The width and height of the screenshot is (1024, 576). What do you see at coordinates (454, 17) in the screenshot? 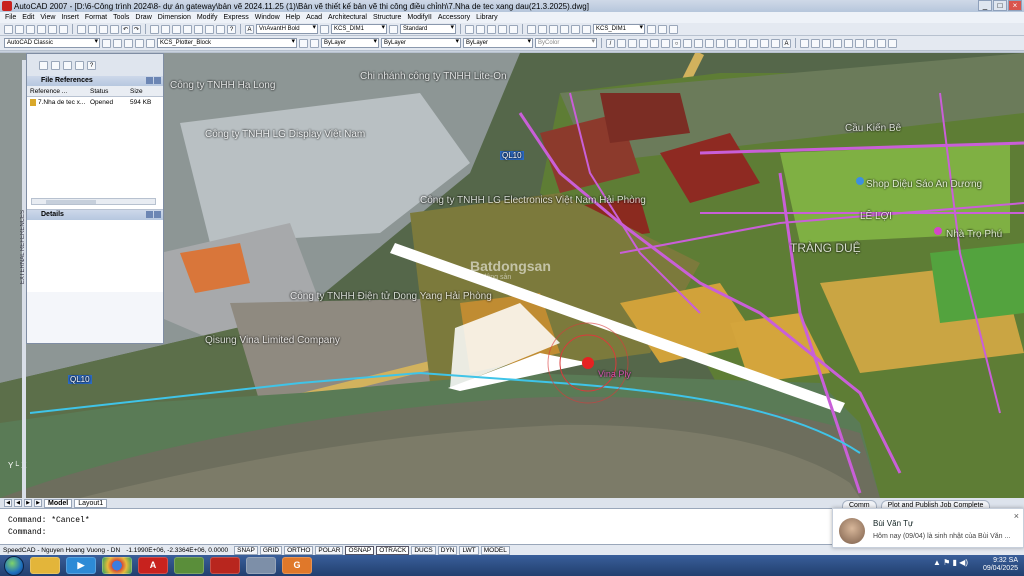
I see `menu-accessory: Accessory` at bounding box center [454, 17].